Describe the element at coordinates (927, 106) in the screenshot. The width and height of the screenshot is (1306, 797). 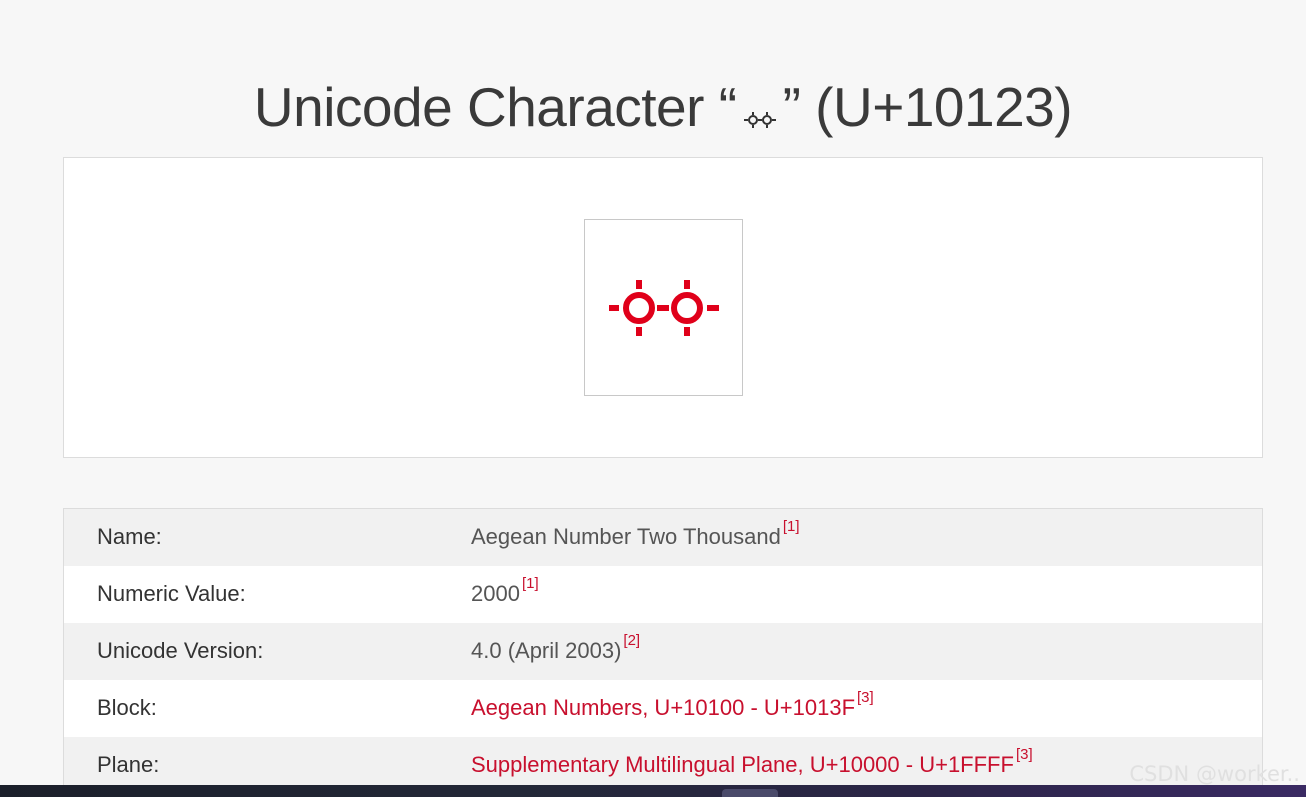
I see `page-title-suffix: ” (U+10123)` at that location.